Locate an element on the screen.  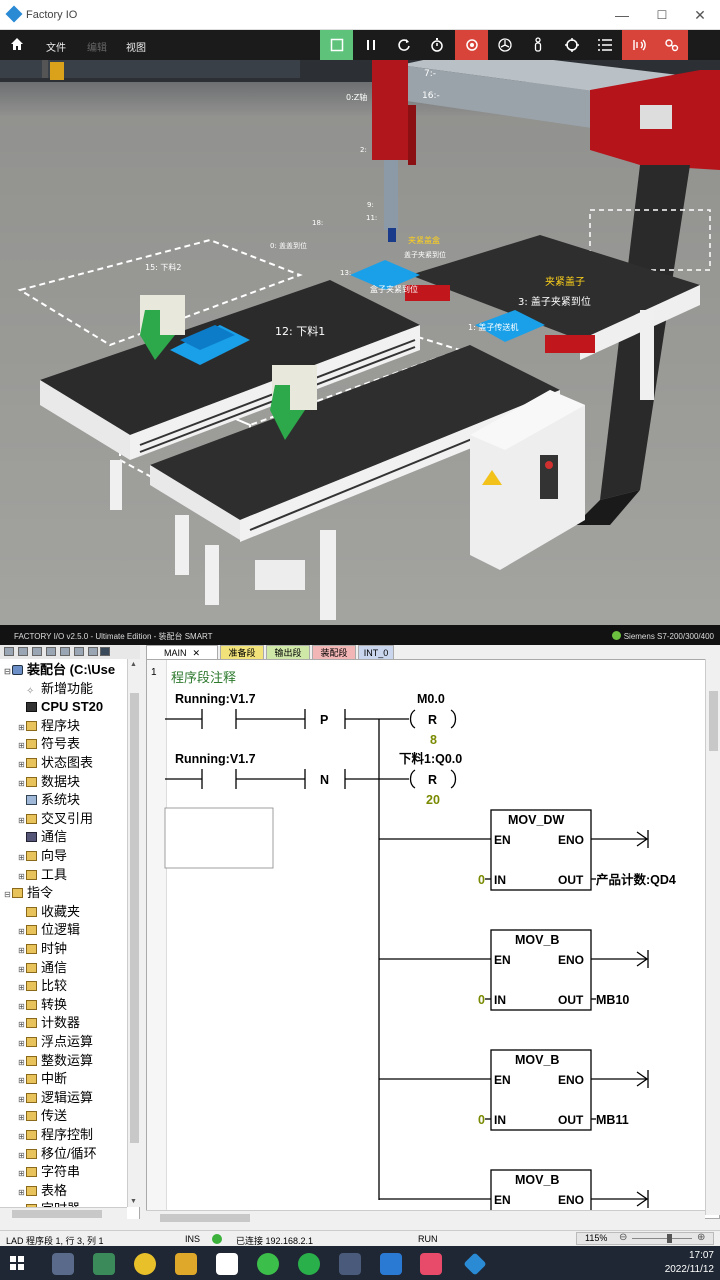
tree-item: ⊞ 计数器 is located at coordinates (49, 1023).